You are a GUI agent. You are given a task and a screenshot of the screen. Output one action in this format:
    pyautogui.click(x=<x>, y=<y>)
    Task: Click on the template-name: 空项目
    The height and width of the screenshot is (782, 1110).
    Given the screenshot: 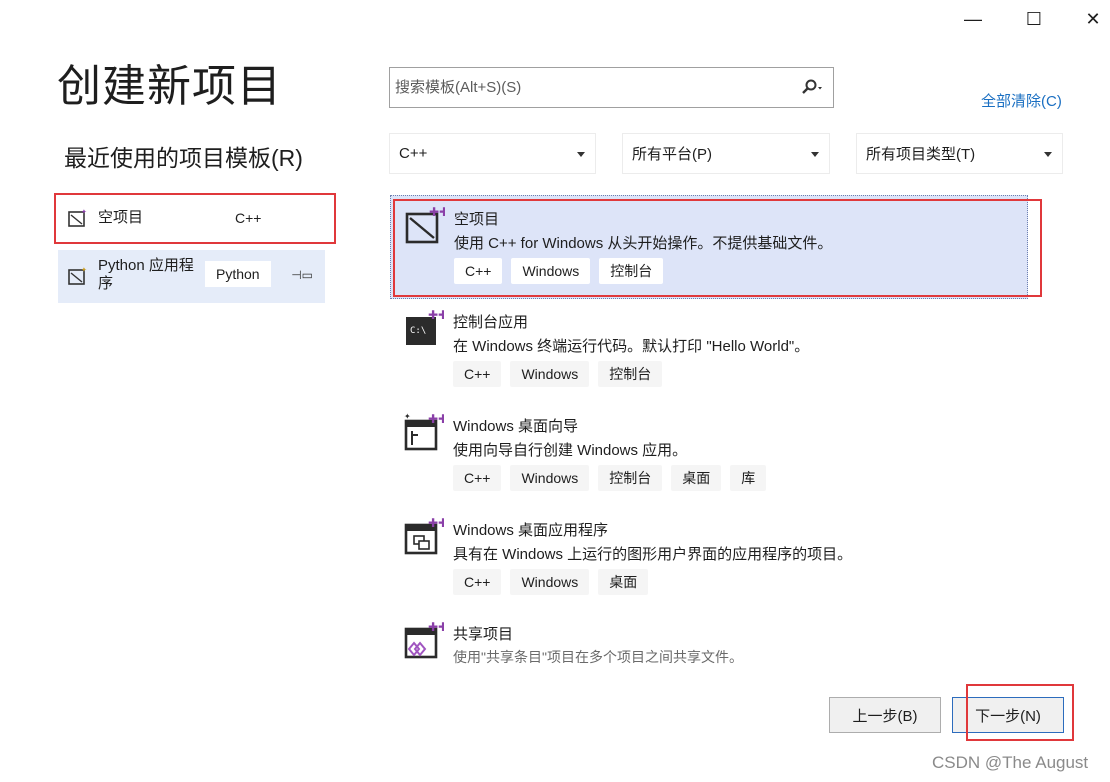 What is the action you would take?
    pyautogui.click(x=477, y=219)
    